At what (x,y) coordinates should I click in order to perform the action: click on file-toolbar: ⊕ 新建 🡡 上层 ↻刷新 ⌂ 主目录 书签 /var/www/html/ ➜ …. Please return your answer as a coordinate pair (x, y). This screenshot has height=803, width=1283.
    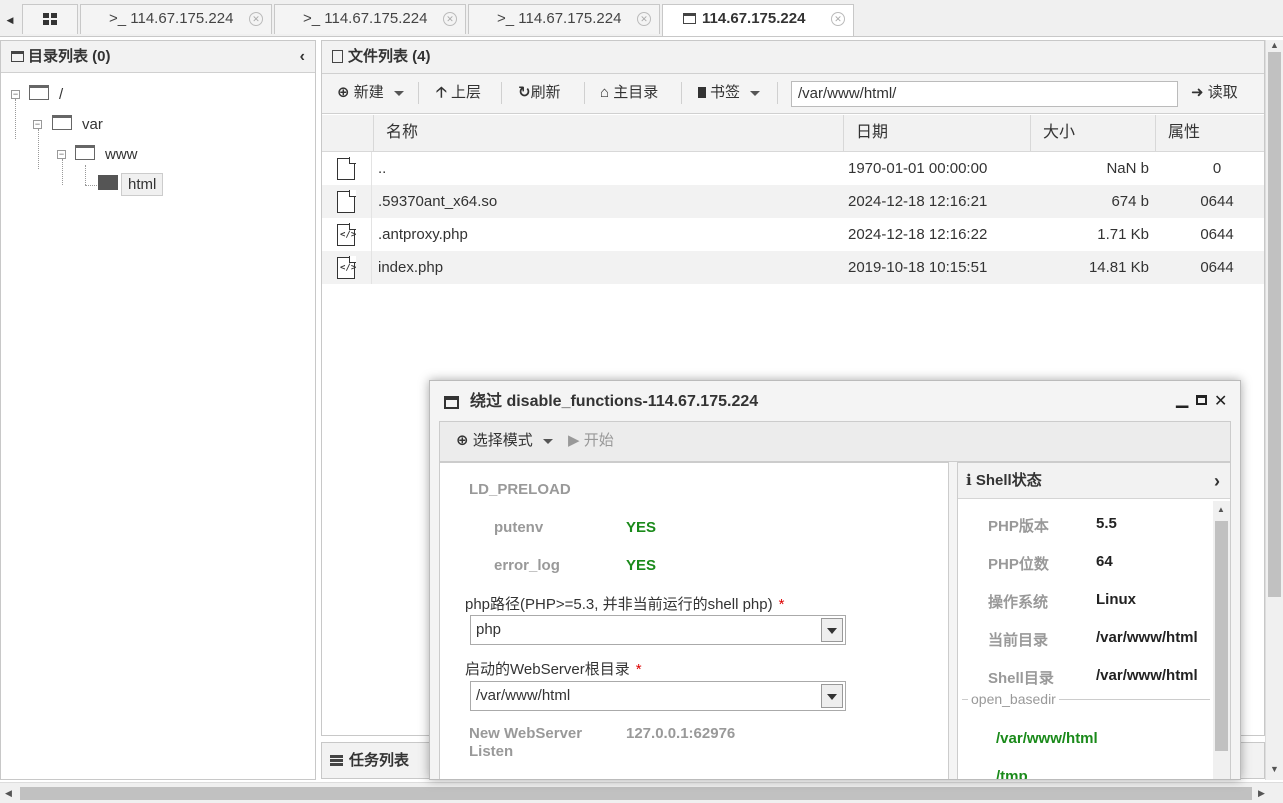
    Looking at the image, I should click on (793, 94).